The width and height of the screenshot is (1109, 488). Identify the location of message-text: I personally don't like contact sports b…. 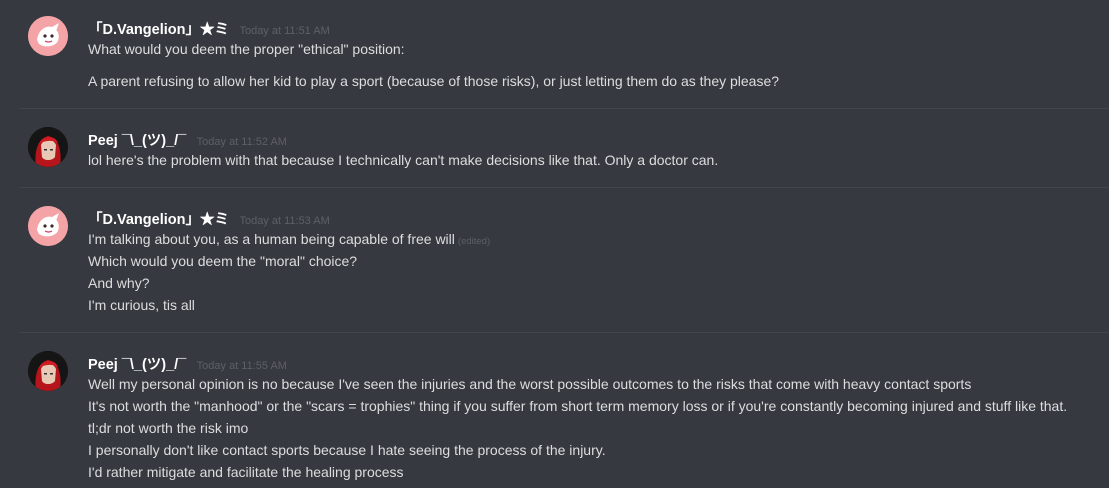
(347, 450).